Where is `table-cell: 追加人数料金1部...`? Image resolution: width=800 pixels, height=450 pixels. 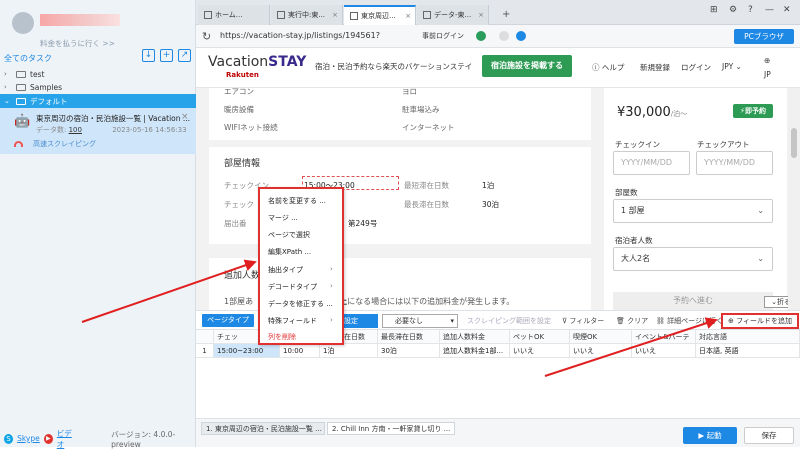 table-cell: 追加人数料金1部... is located at coordinates (475, 351).